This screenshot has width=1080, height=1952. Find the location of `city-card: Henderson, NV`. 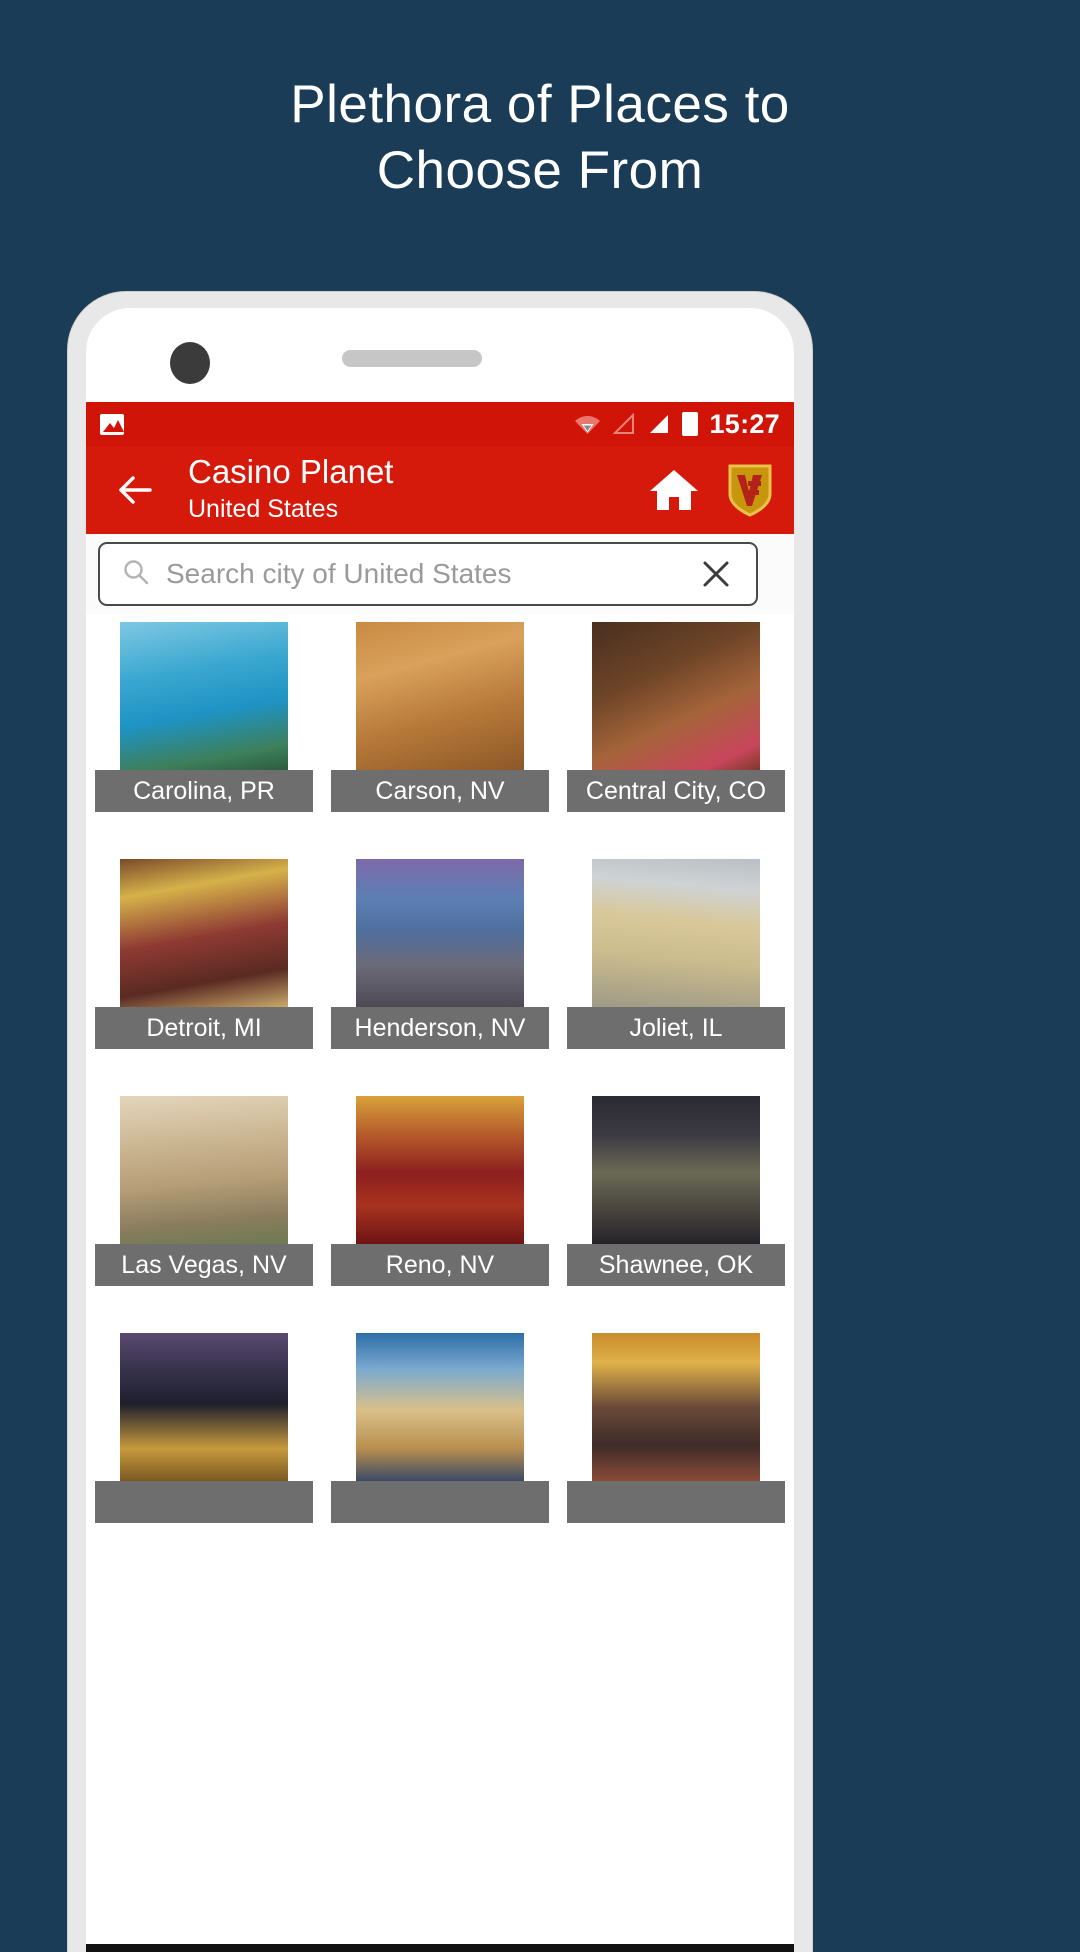

city-card: Henderson, NV is located at coordinates (440, 954).